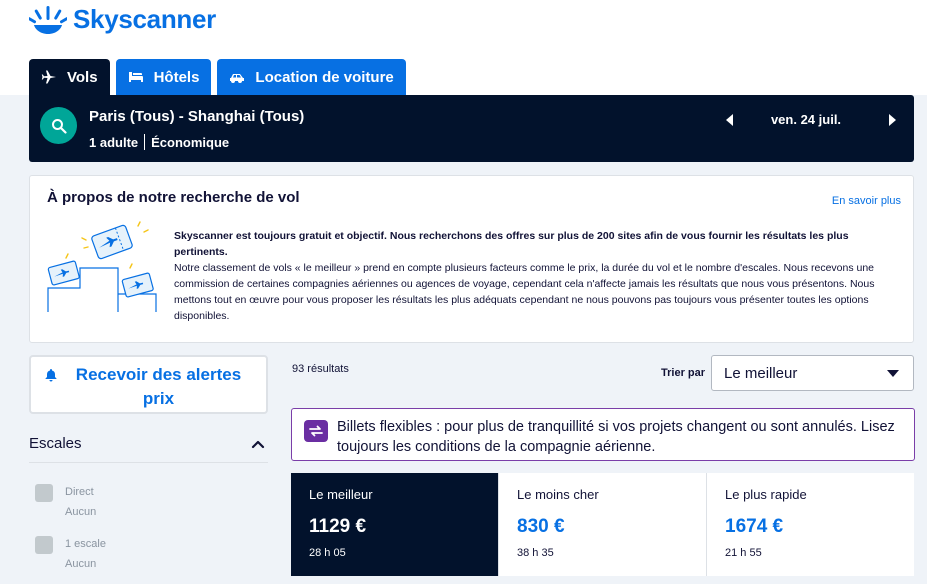 The width and height of the screenshot is (927, 584). I want to click on edit-search-button, so click(58, 125).